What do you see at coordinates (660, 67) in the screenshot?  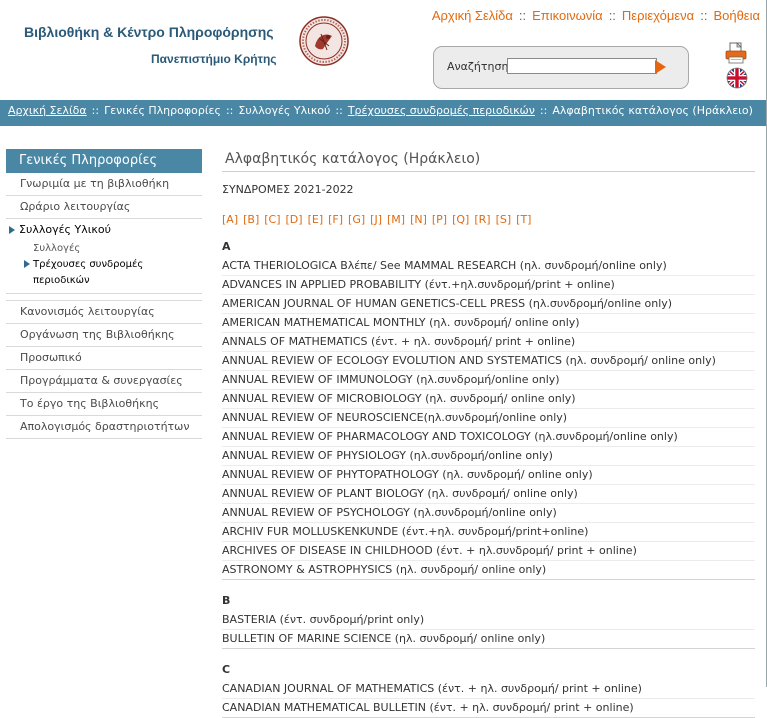 I see `search-go-arrow-icon` at bounding box center [660, 67].